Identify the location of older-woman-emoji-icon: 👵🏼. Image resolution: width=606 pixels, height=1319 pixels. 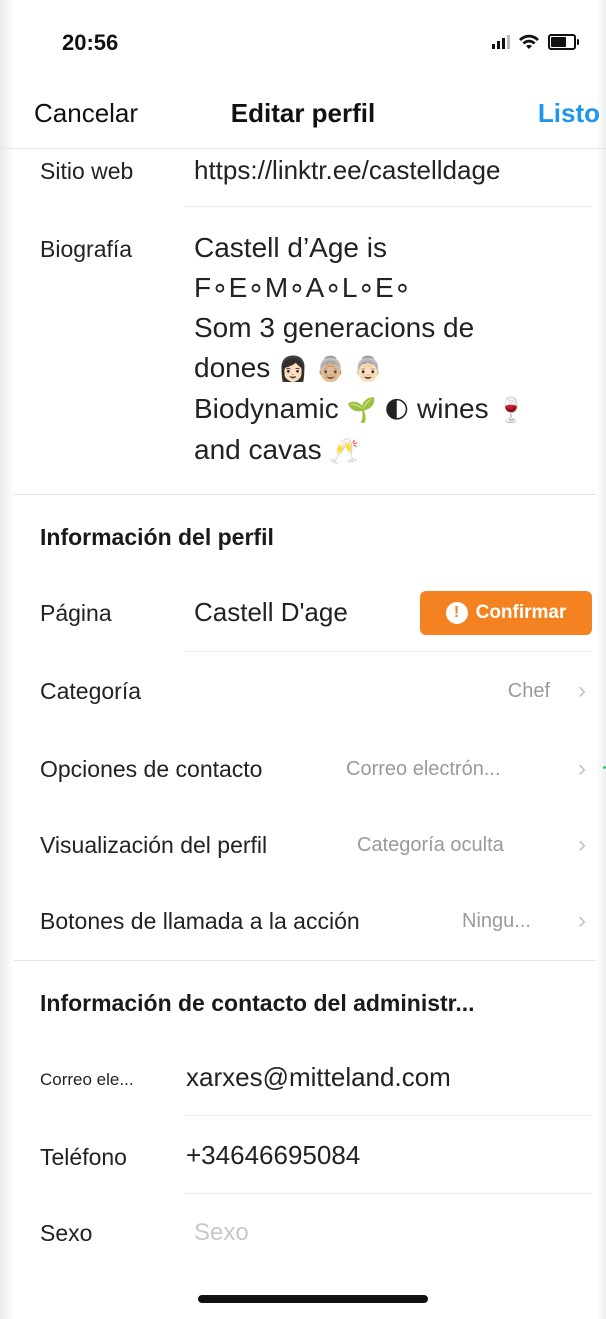
(330, 369).